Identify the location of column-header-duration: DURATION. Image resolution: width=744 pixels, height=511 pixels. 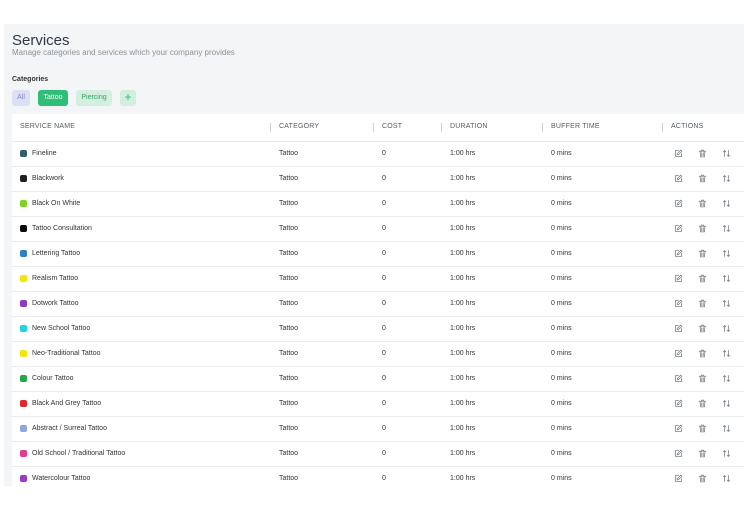
(469, 126).